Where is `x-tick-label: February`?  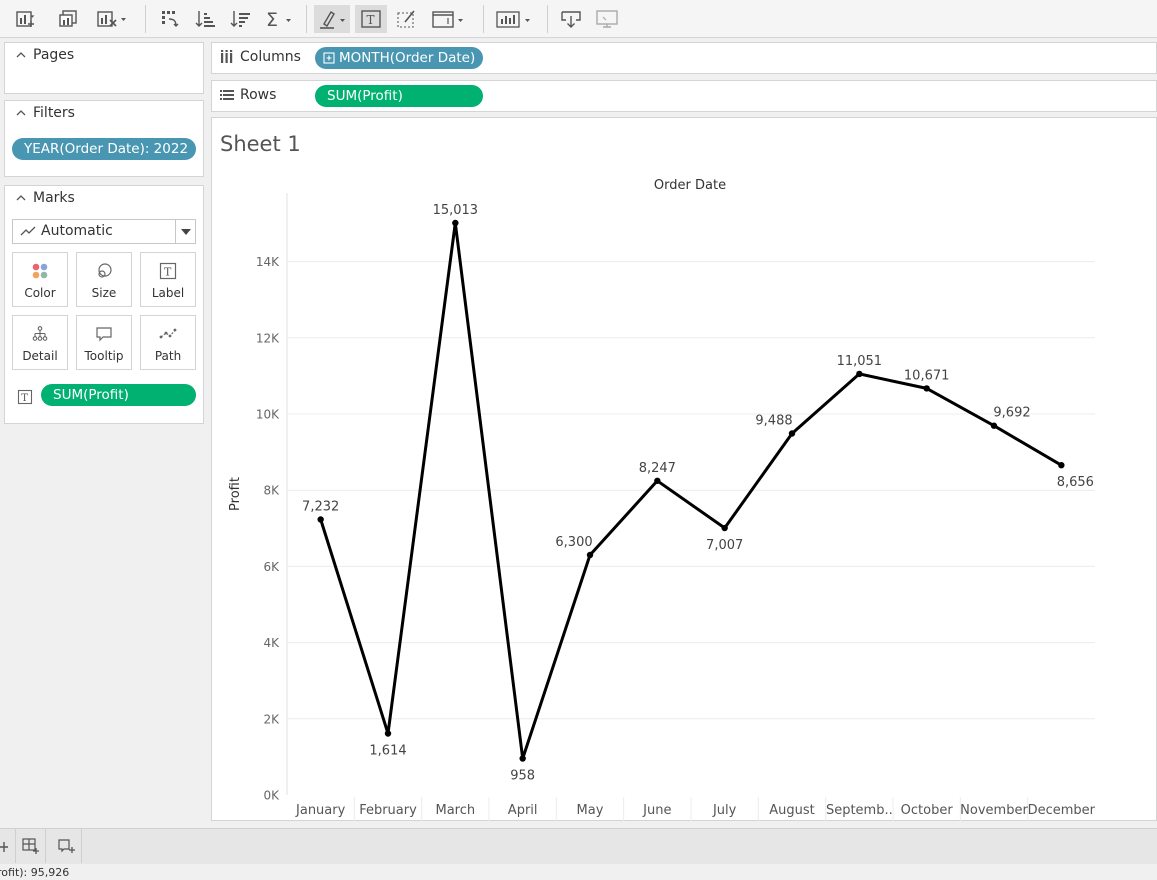
x-tick-label: February is located at coordinates (388, 810).